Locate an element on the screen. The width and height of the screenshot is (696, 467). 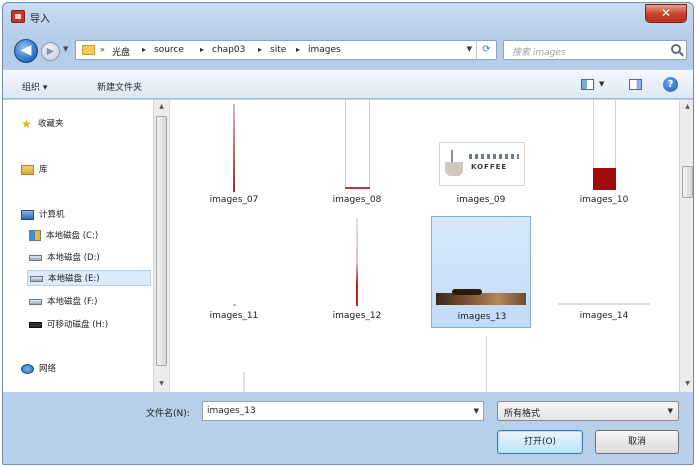
sidebar-item-libraries: 库 is located at coordinates (34, 169).